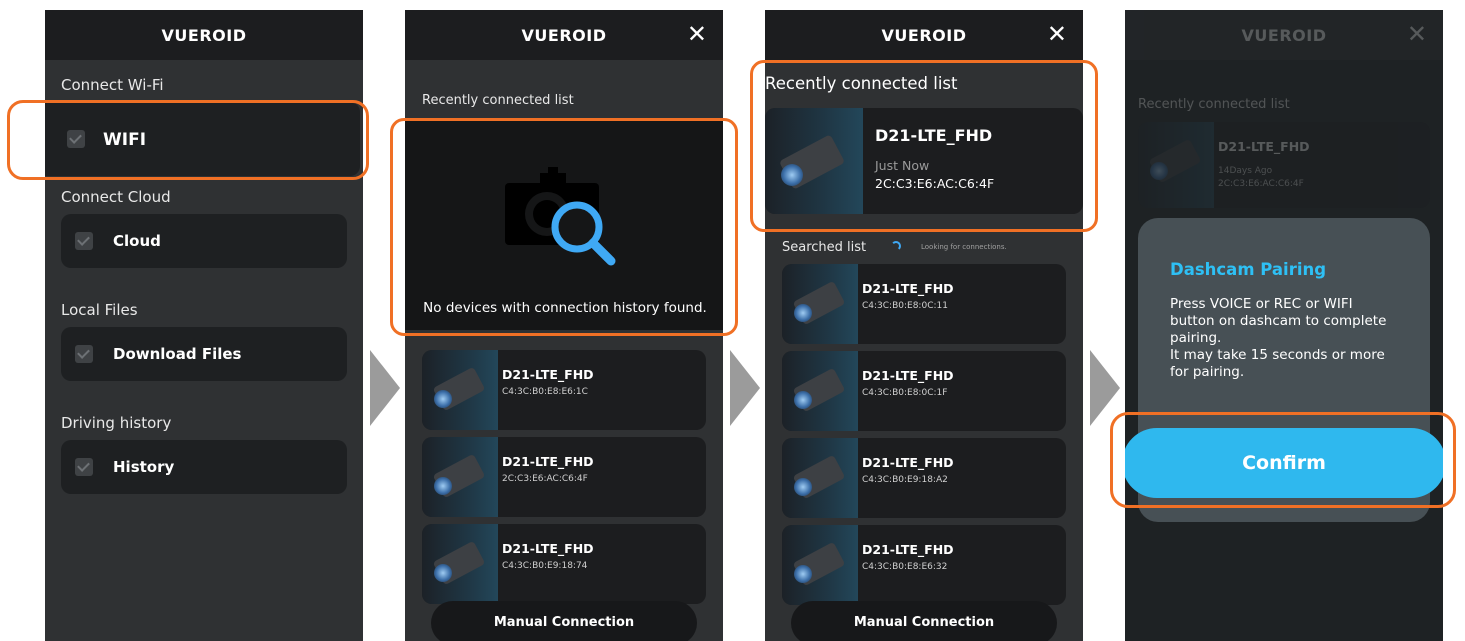 The width and height of the screenshot is (1465, 641). I want to click on history-option-label: History, so click(144, 467).